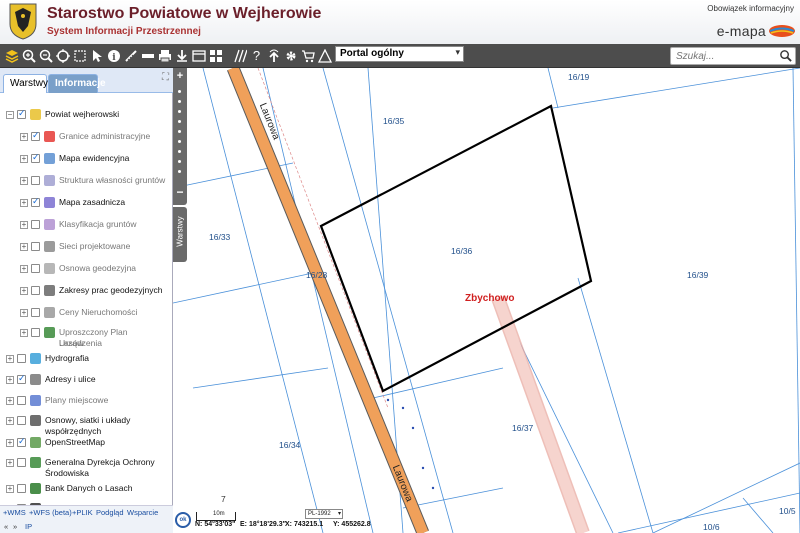 The height and width of the screenshot is (533, 800). I want to click on zoom-in-icon, so click(28, 55).